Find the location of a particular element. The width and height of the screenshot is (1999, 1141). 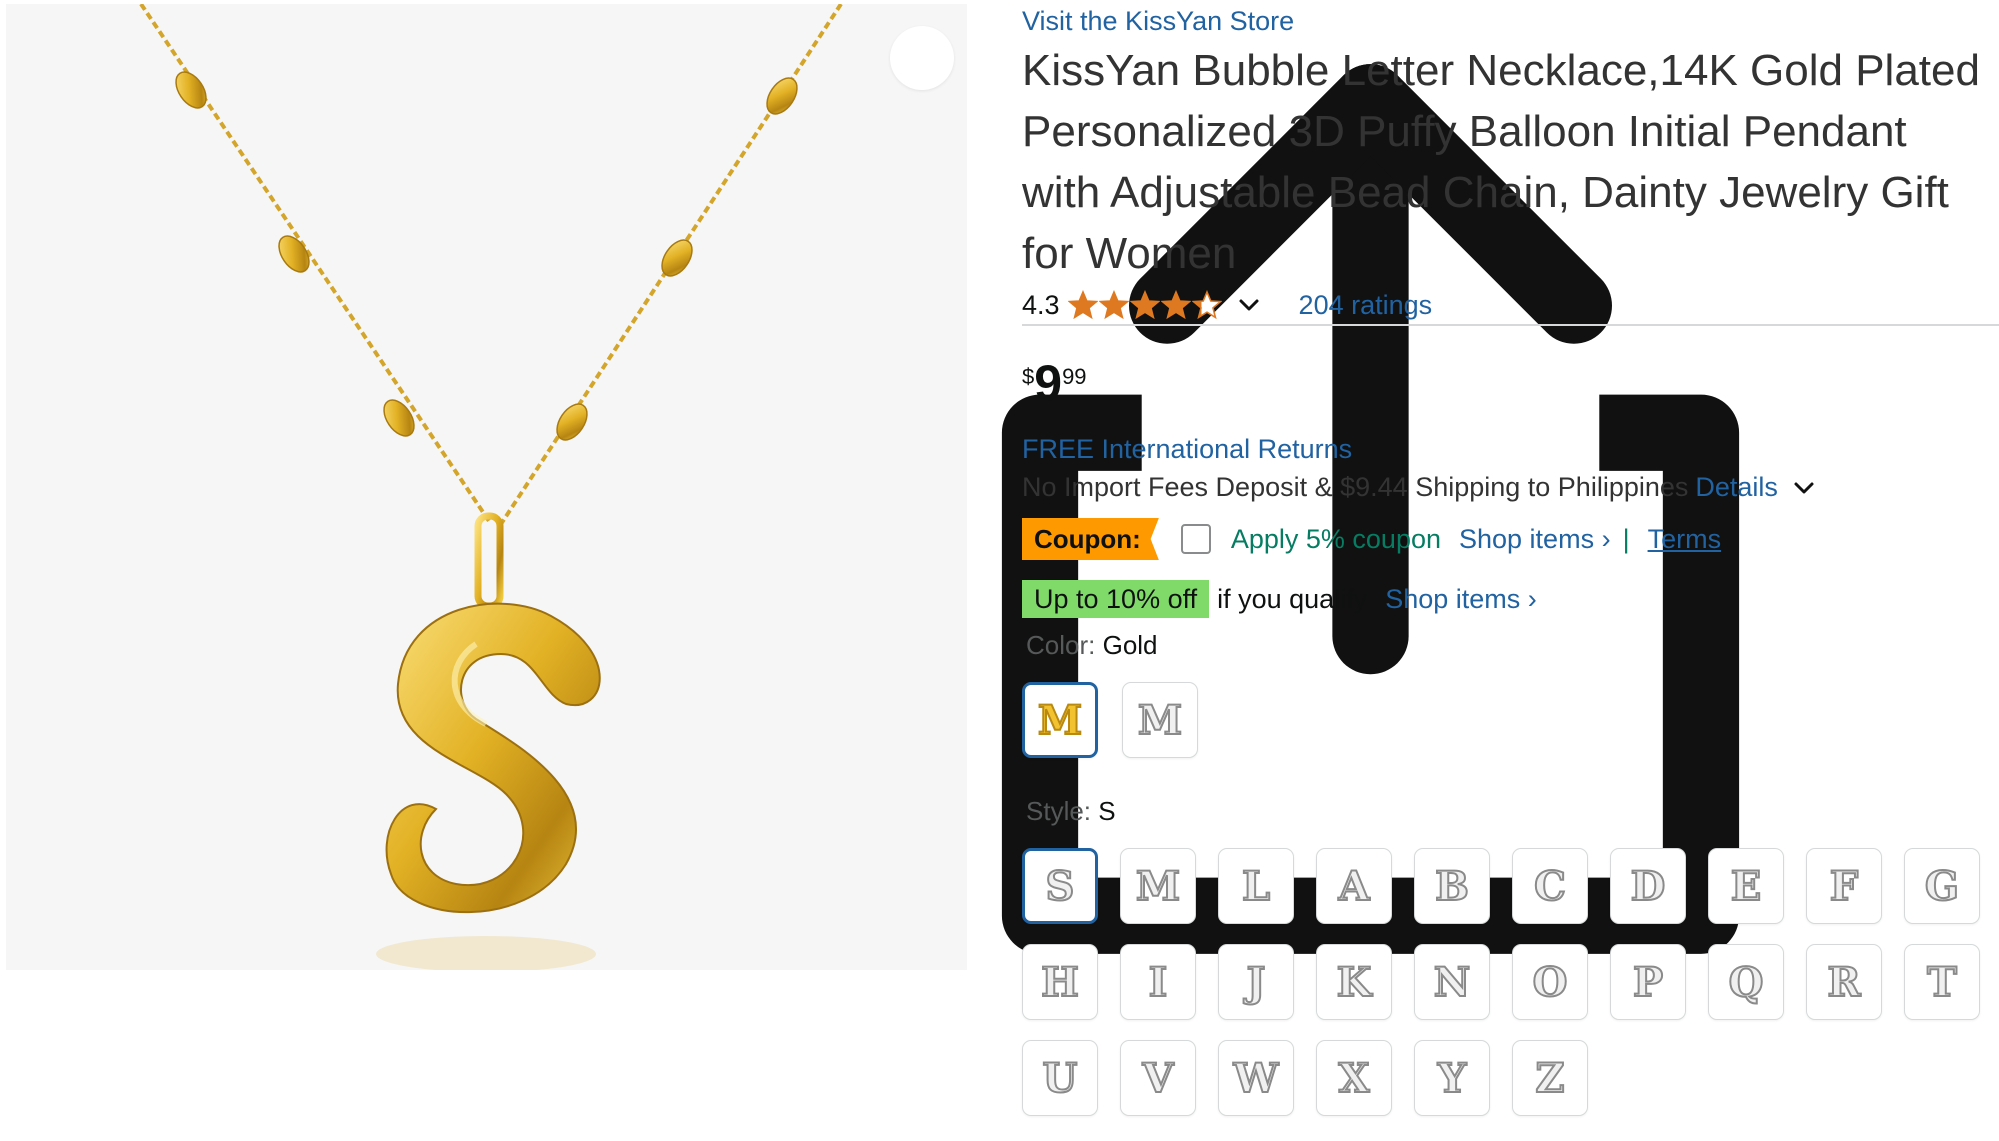

swatch-glyph: X is located at coordinates (1353, 1078).